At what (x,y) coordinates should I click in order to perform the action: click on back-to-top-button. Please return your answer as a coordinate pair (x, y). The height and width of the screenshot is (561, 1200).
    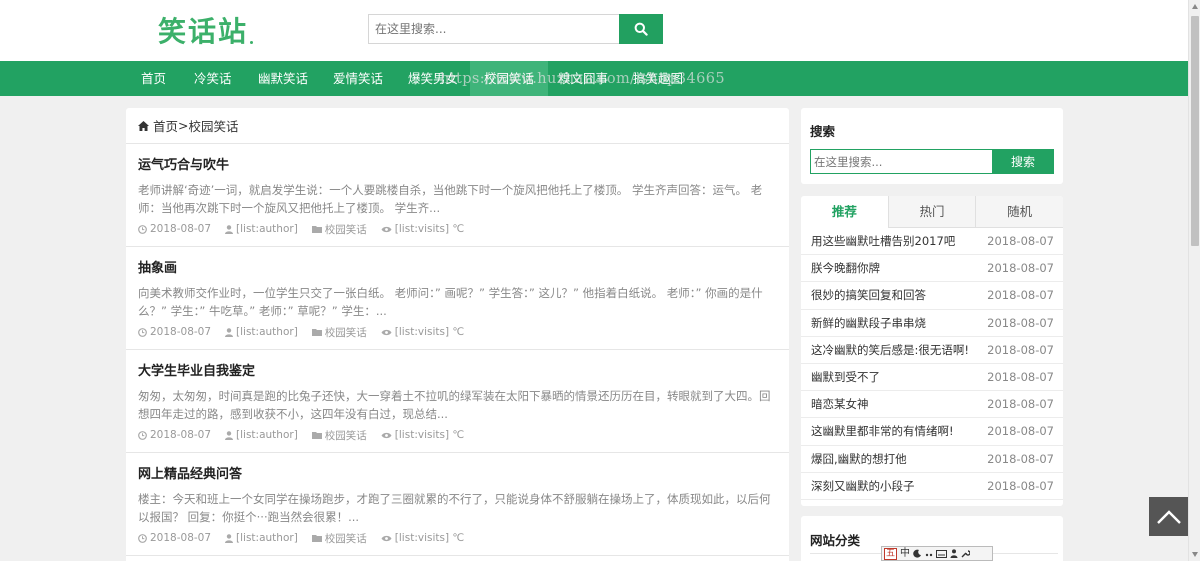
    Looking at the image, I should click on (1168, 516).